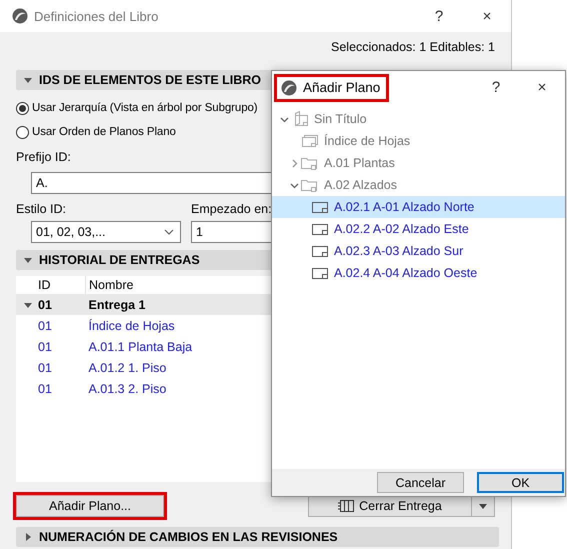 This screenshot has width=567, height=549. Describe the element at coordinates (420, 482) in the screenshot. I see `dialog-button: Cancelar` at that location.